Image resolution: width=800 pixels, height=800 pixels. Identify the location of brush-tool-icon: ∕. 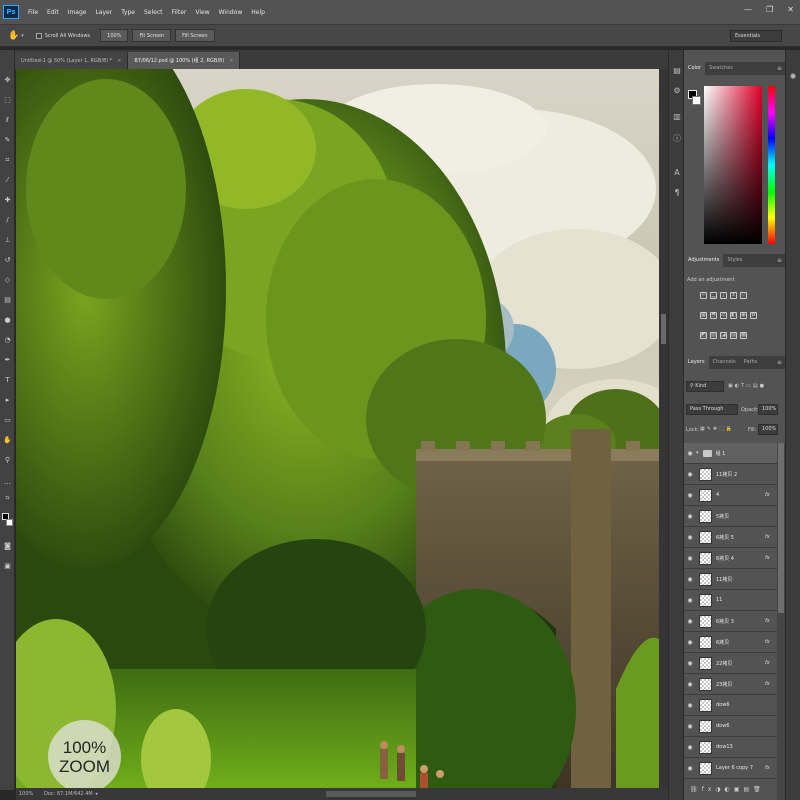
(7, 220).